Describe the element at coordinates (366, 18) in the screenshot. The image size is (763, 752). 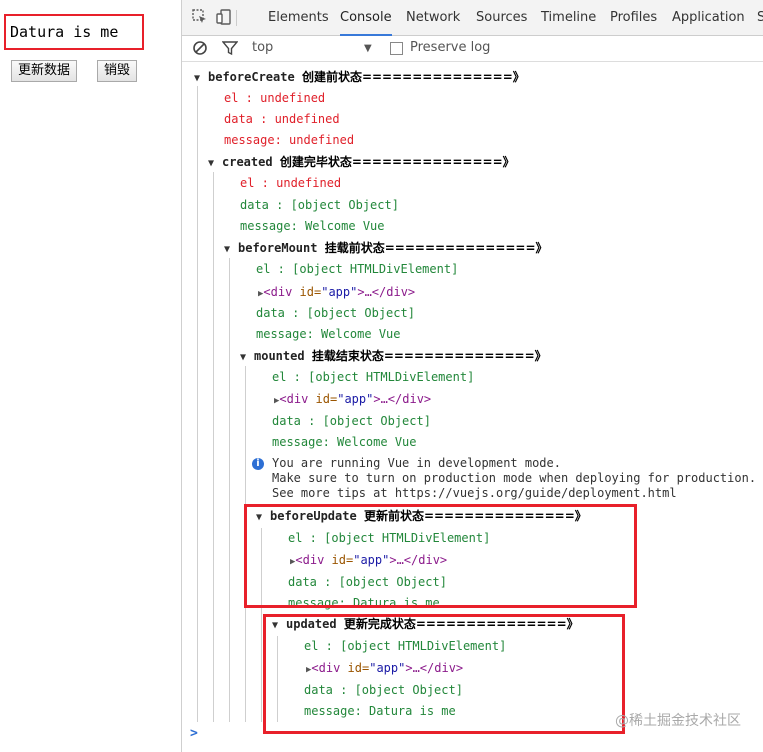
I see `tab-console: Console` at that location.